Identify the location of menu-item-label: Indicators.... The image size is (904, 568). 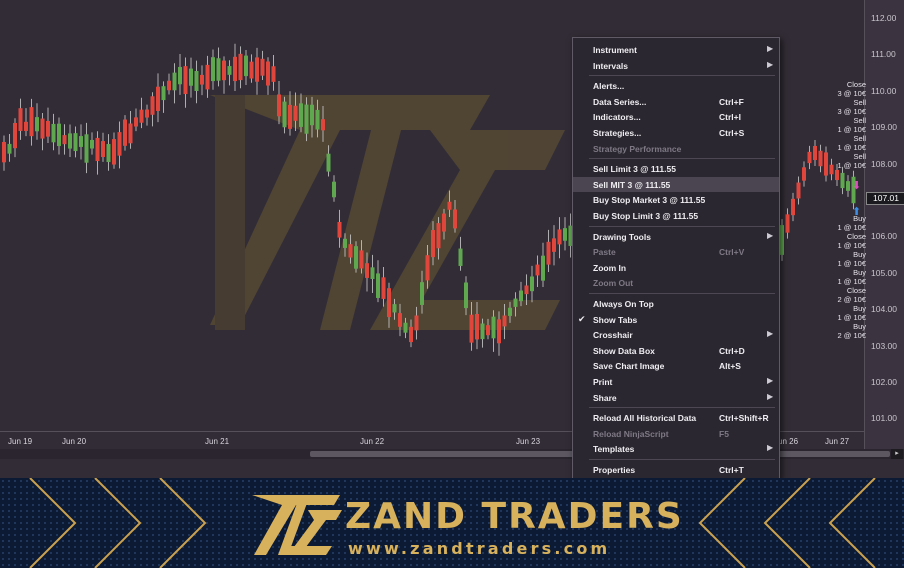
(617, 117).